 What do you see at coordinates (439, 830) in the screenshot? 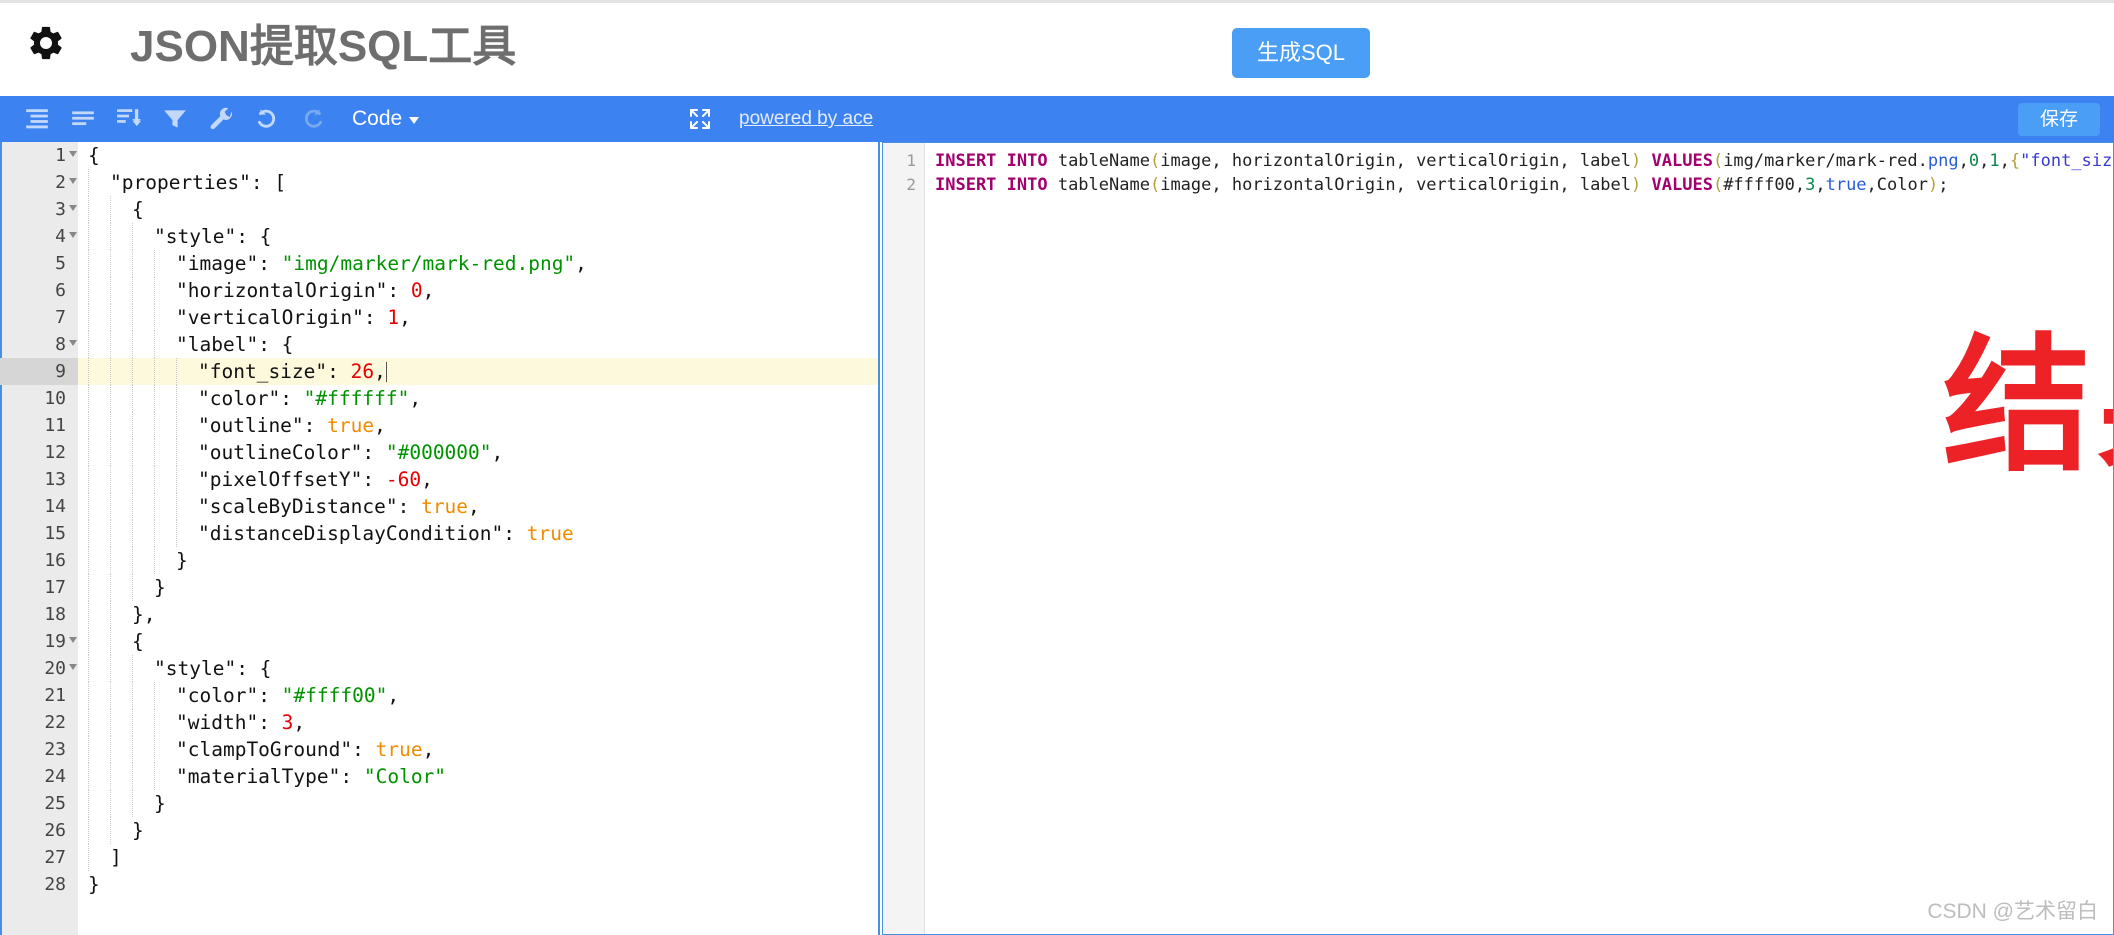
I see `json-line: 26}` at bounding box center [439, 830].